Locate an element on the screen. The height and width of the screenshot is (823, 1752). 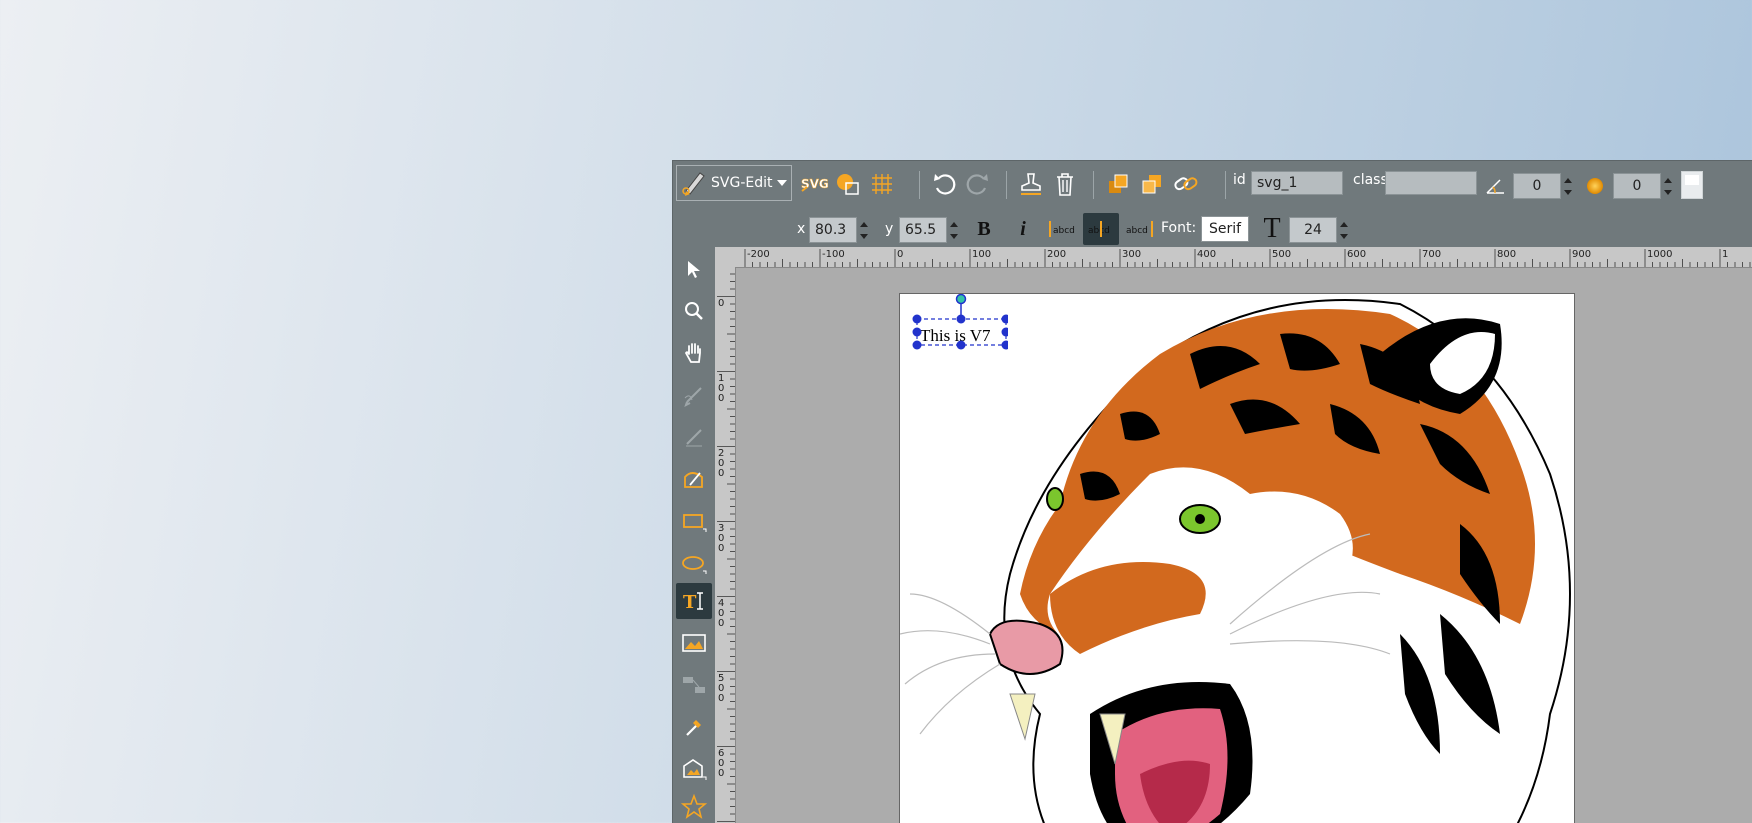
library-tool-icon is located at coordinates (694, 769).